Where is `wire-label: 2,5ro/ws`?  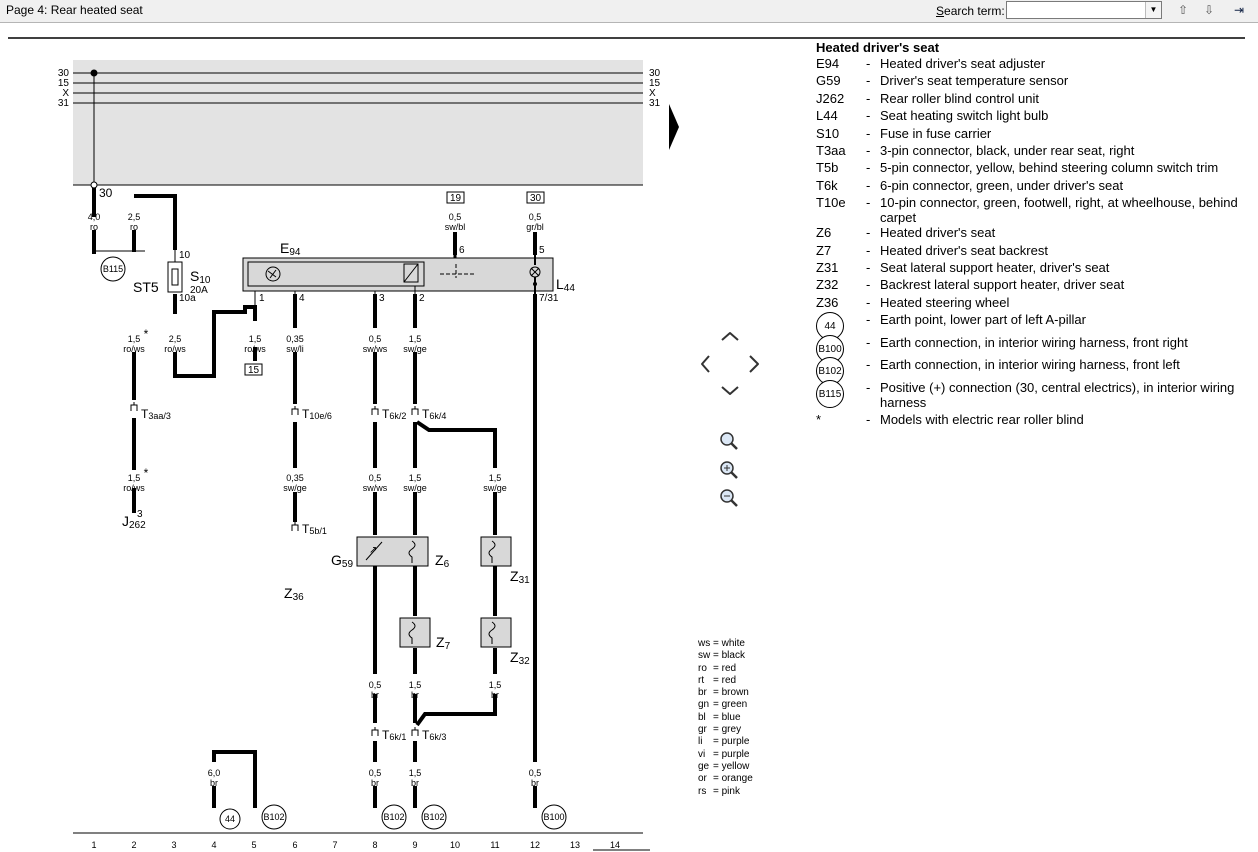 wire-label: 2,5ro/ws is located at coordinates (175, 344).